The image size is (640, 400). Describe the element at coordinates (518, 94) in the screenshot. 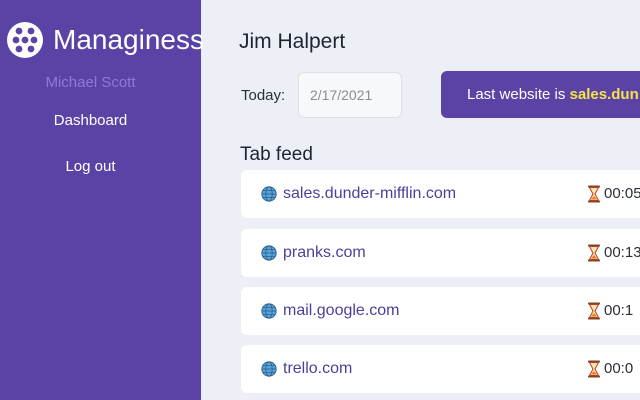

I see `banner-prefix: Last website is` at that location.